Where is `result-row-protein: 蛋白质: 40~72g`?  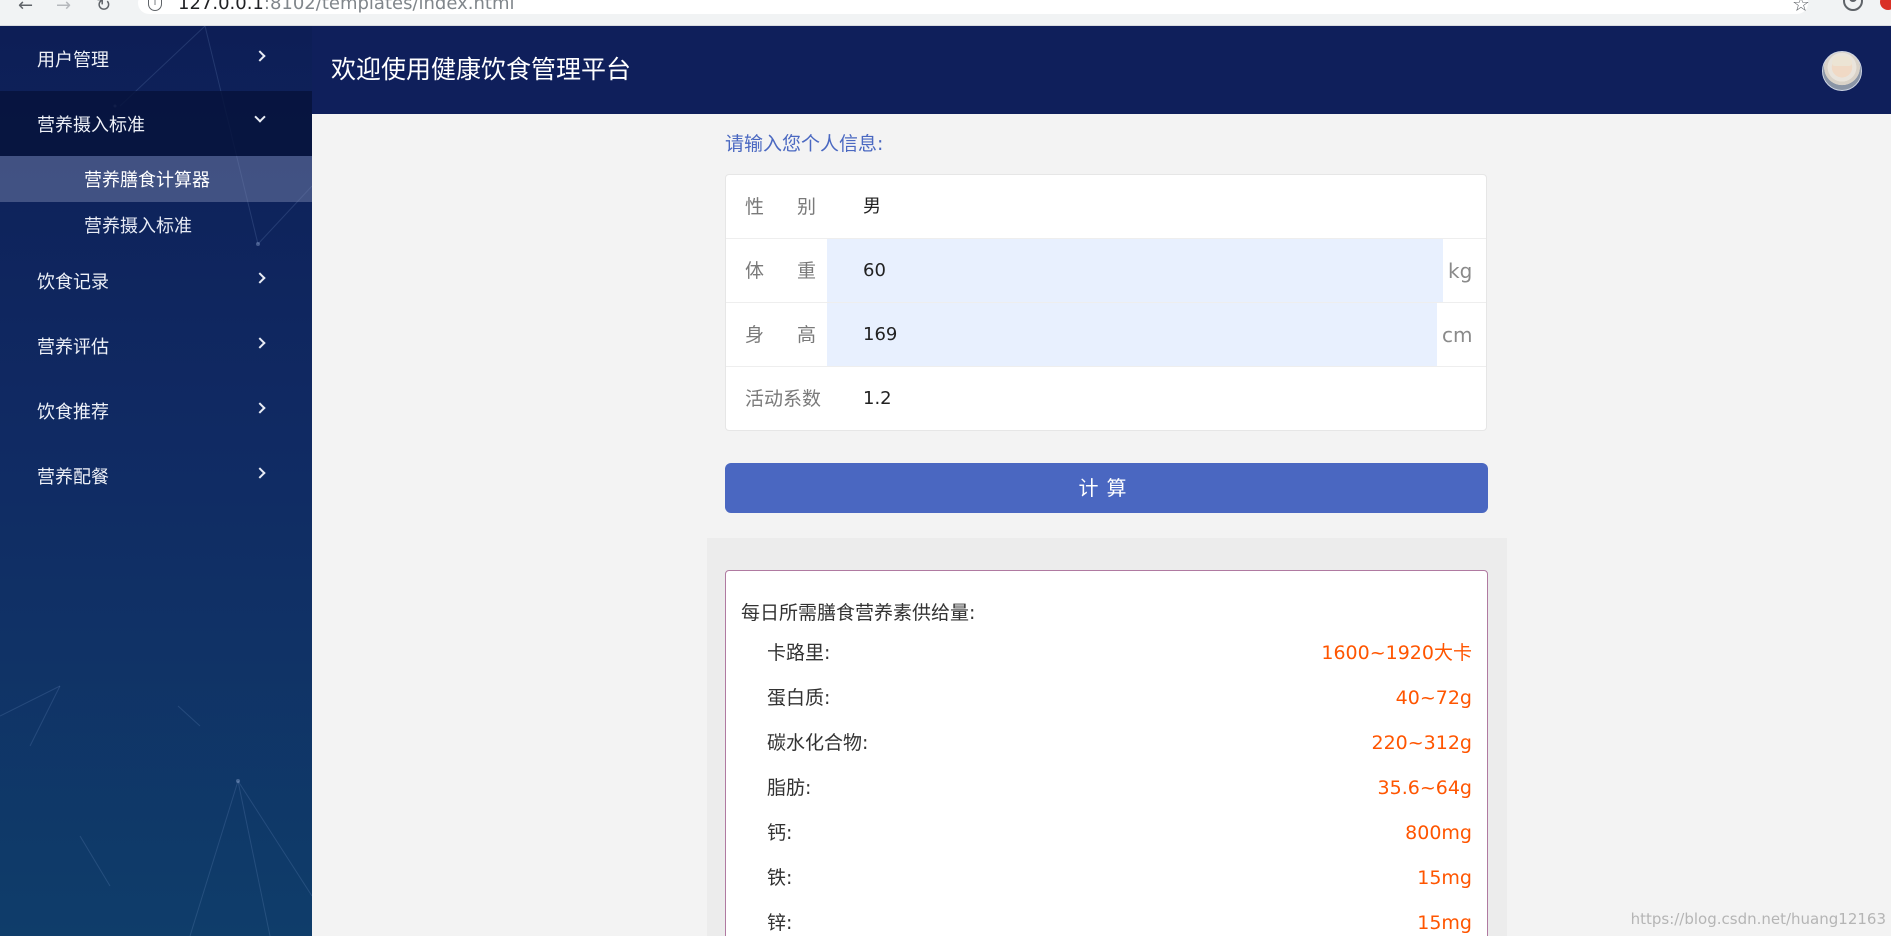
result-row-protein: 蛋白质: 40~72g is located at coordinates (1106, 708).